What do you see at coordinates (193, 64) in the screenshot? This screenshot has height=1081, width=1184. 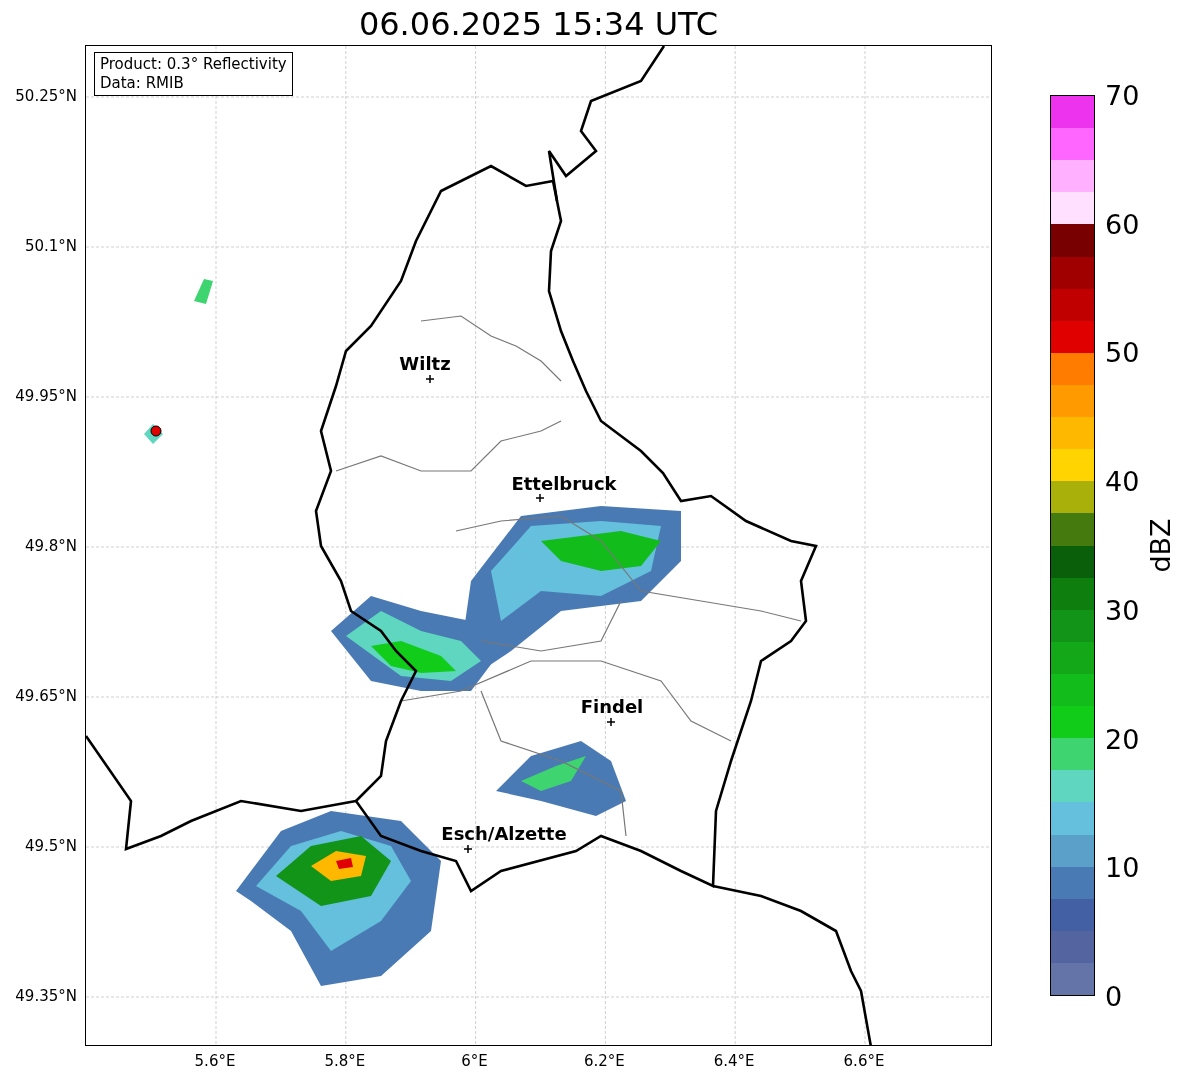 I see `info-text: Product: 0.3° Reflectivity` at bounding box center [193, 64].